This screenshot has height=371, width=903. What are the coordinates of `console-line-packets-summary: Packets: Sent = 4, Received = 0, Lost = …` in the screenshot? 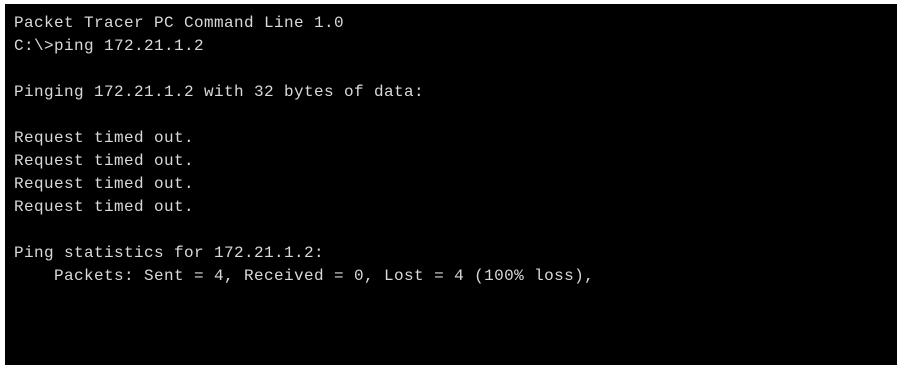 It's located at (304, 276).